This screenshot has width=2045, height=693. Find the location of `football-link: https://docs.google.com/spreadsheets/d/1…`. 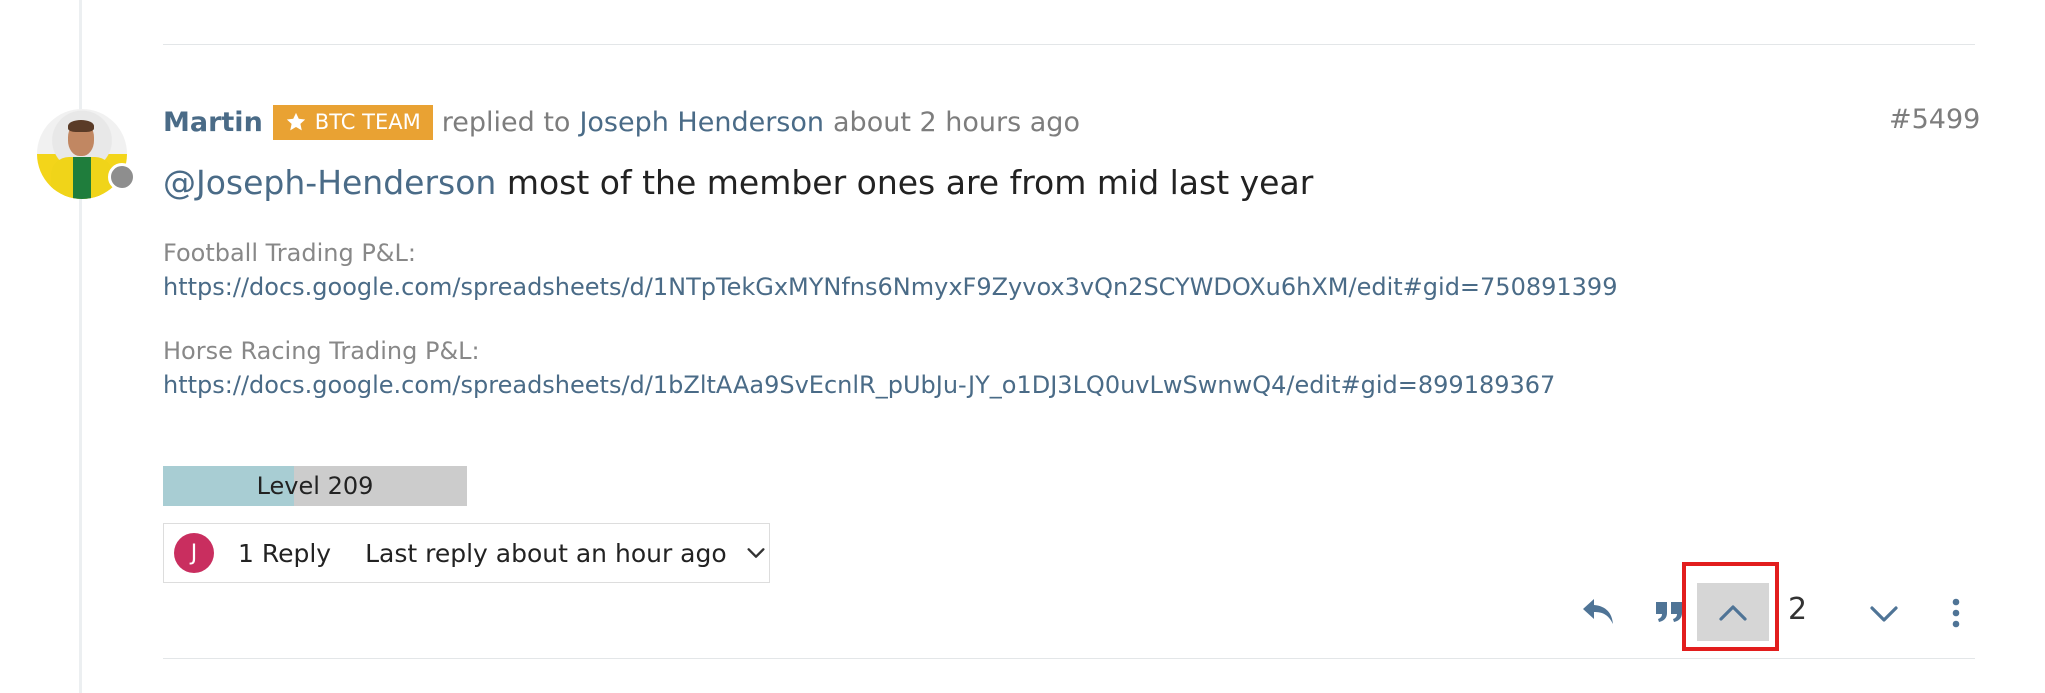

football-link: https://docs.google.com/spreadsheets/d/1… is located at coordinates (1063, 287).